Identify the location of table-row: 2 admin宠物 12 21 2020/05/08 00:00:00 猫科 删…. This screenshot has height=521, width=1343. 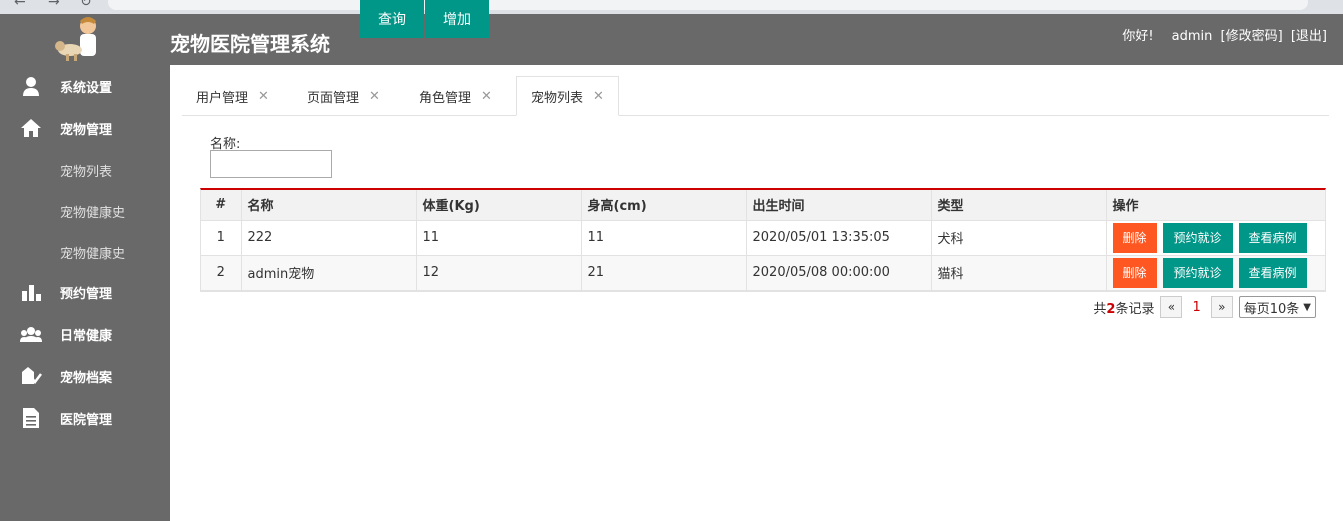
(763, 273).